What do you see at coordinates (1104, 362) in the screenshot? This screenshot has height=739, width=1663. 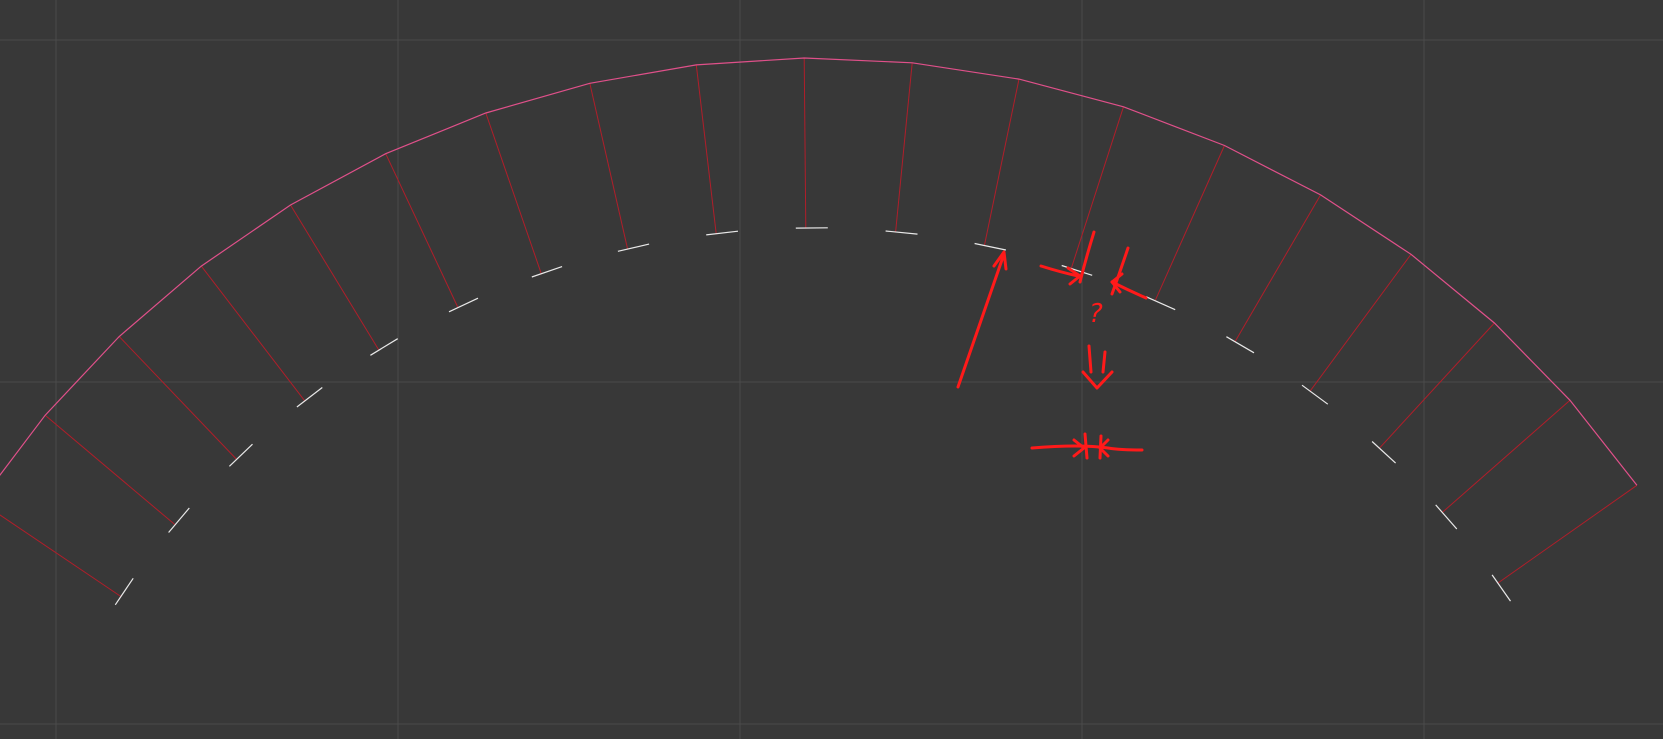 I see `implies-arrow-shaft-right` at bounding box center [1104, 362].